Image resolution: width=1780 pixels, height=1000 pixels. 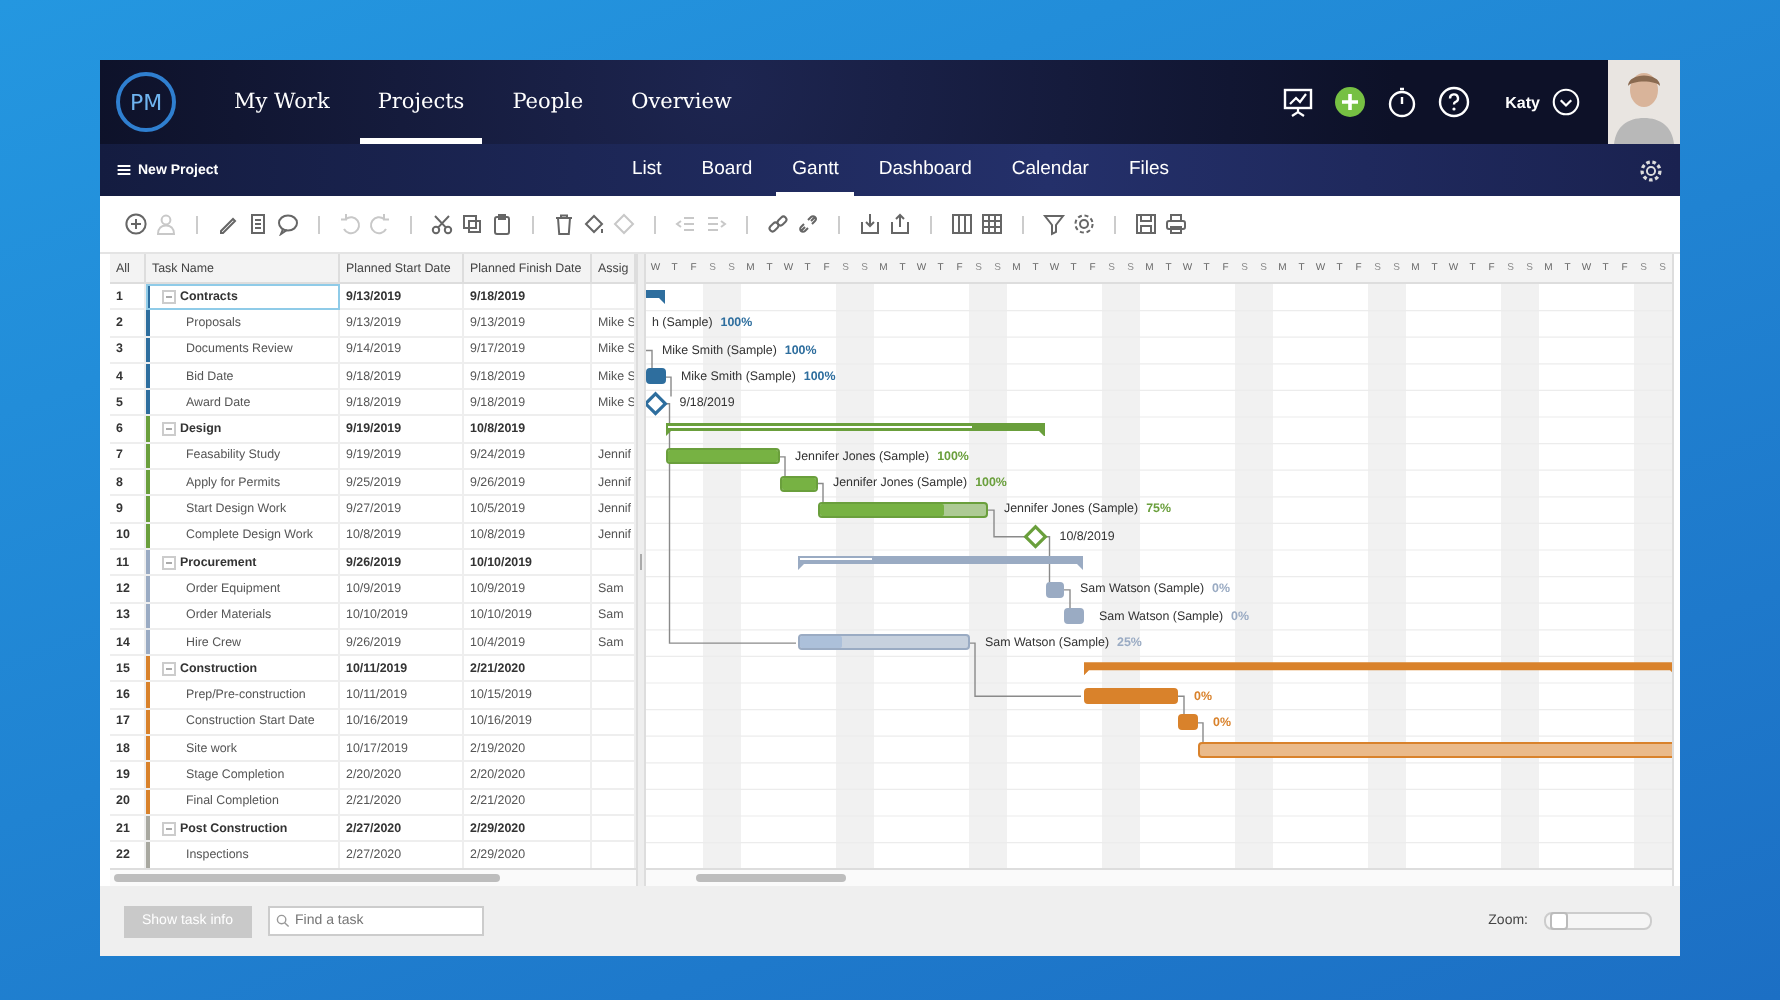 What do you see at coordinates (282, 102) in the screenshot?
I see `nav-tab: My Work` at bounding box center [282, 102].